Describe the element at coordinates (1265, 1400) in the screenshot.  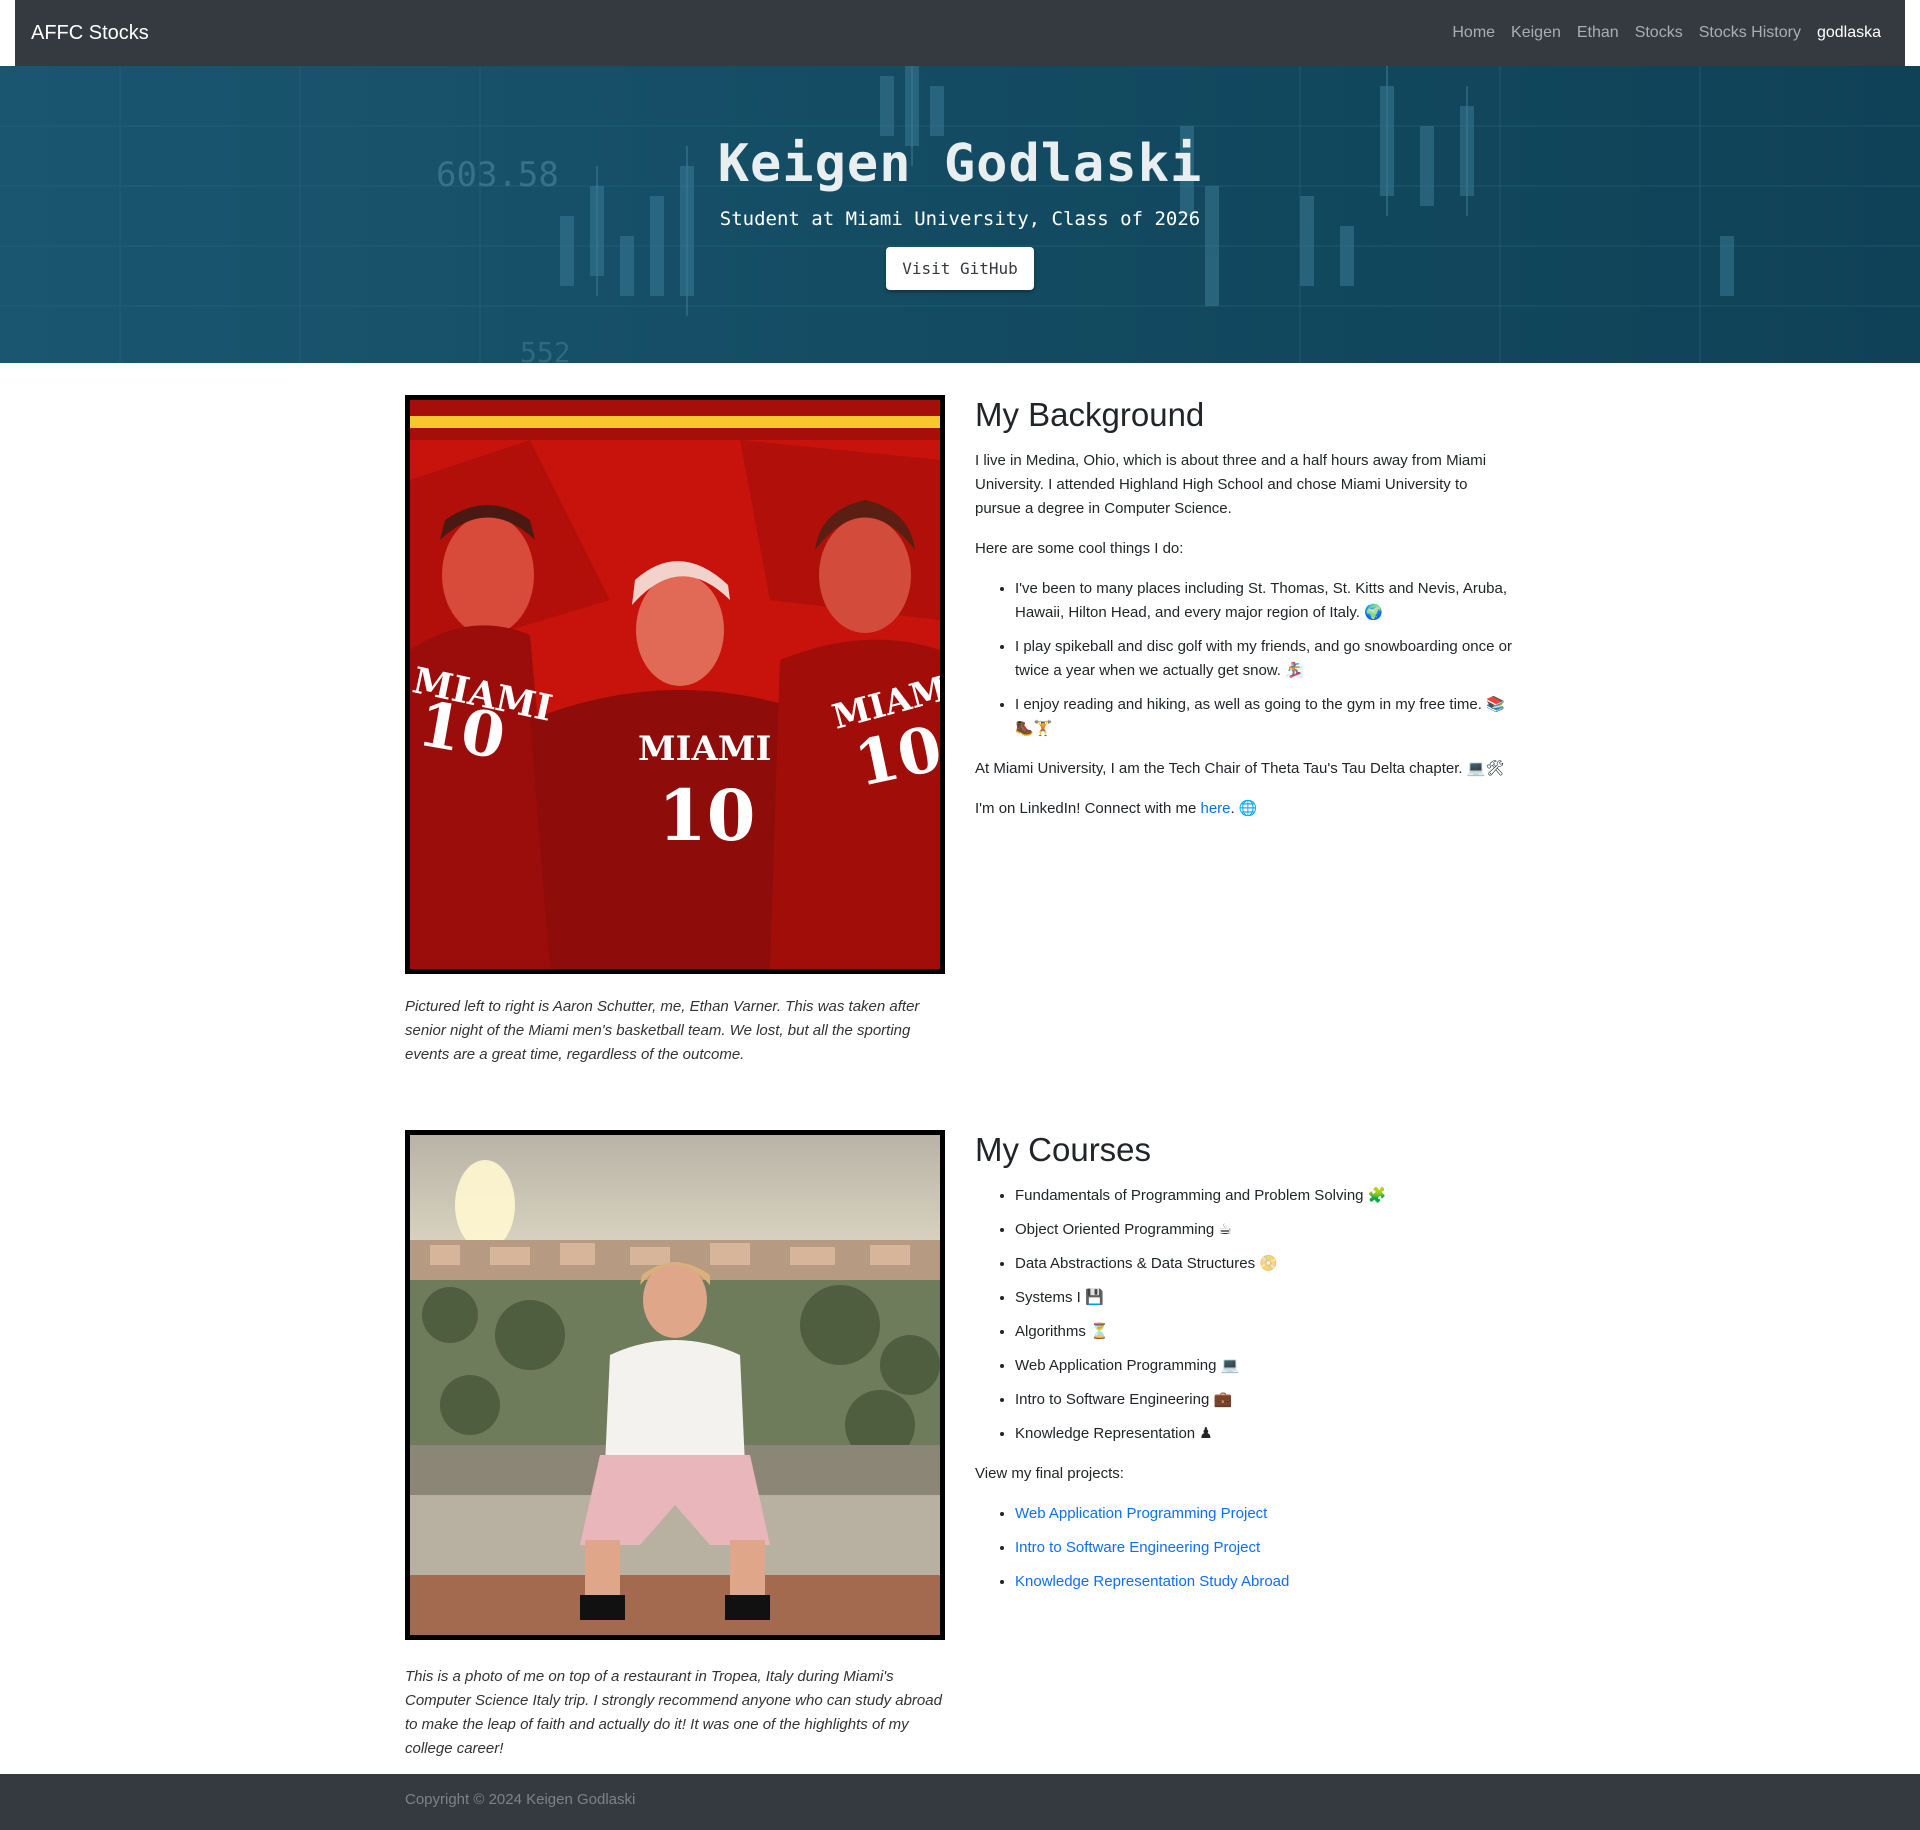
I see `course-item: Intro to Software Engineering 💼` at that location.